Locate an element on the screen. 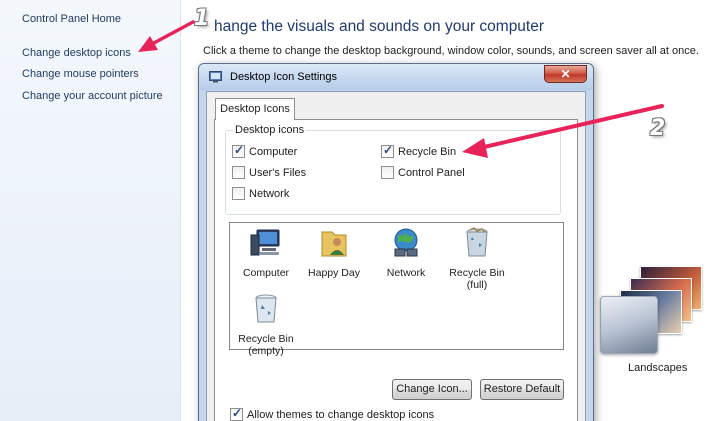 The height and width of the screenshot is (421, 726). icon-tile-recycle-bin-full: Recycle Bin (full) is located at coordinates (477, 259).